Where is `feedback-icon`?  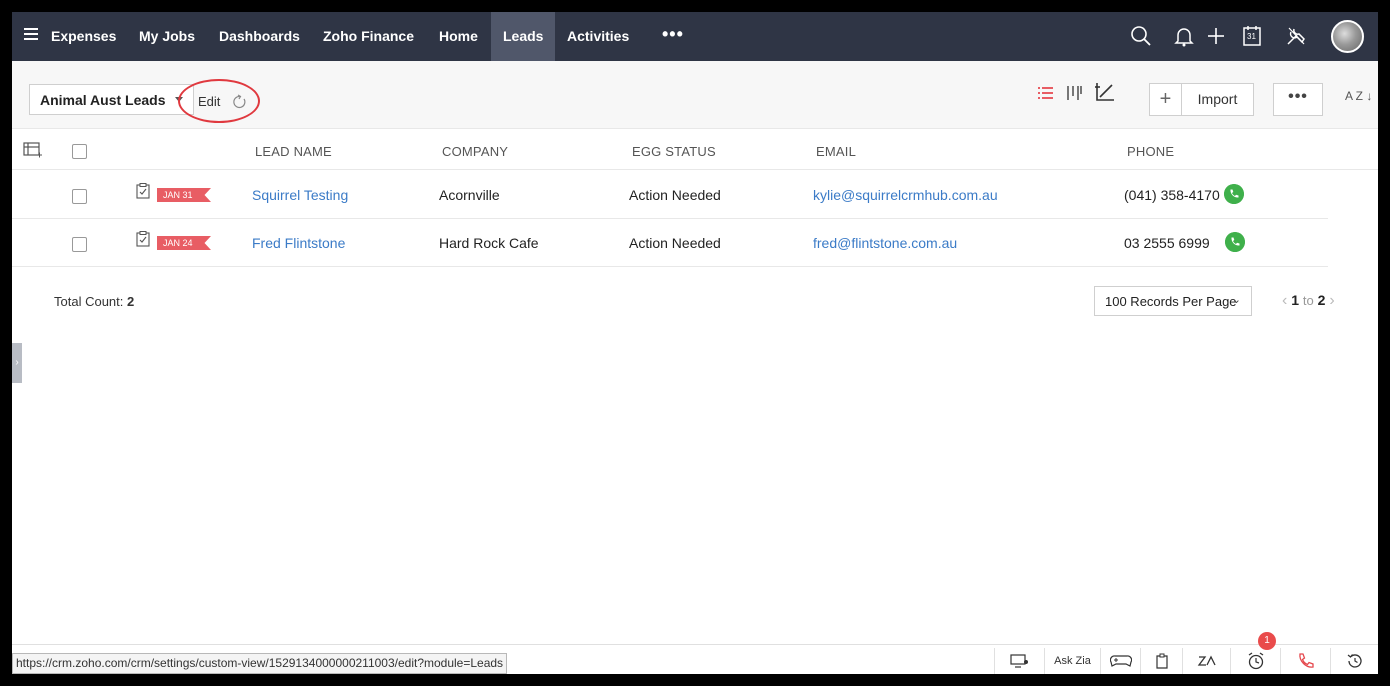
feedback-icon is located at coordinates (1161, 661).